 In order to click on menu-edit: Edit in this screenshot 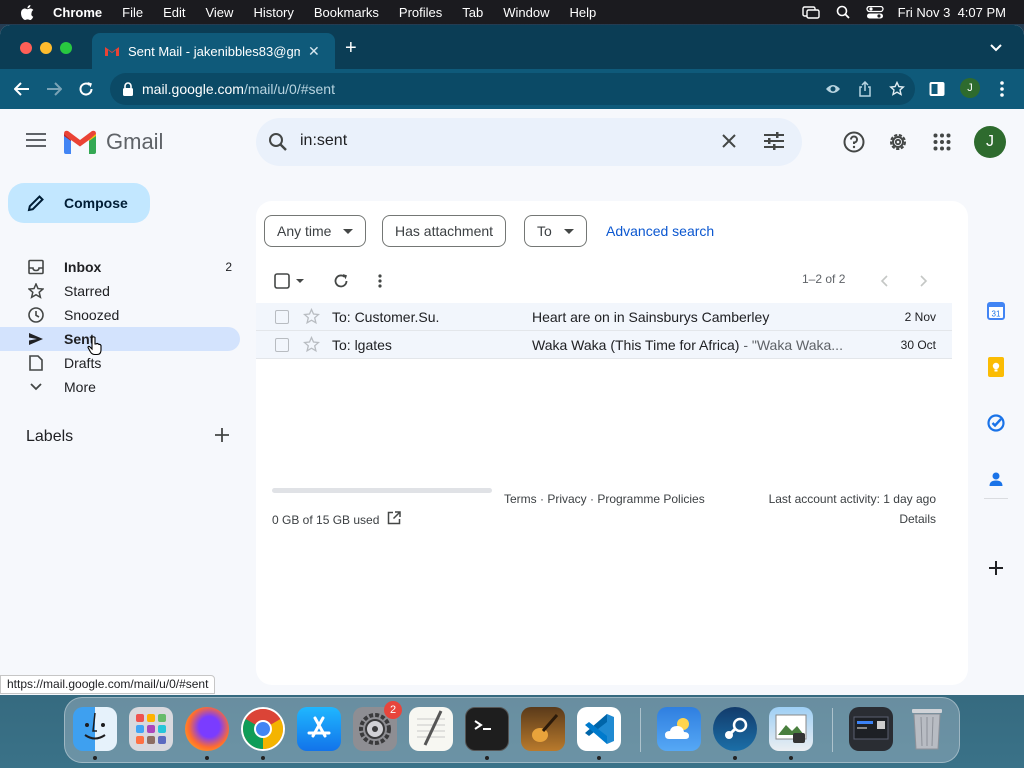, I will do `click(174, 12)`.